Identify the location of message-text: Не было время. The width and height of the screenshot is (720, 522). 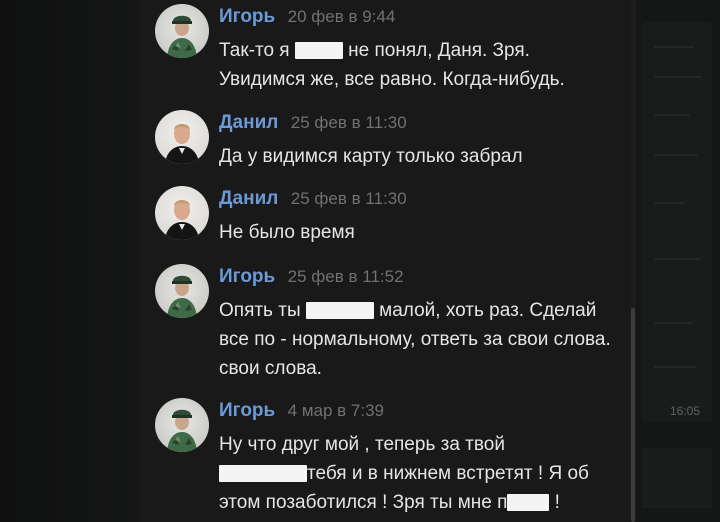
(287, 232).